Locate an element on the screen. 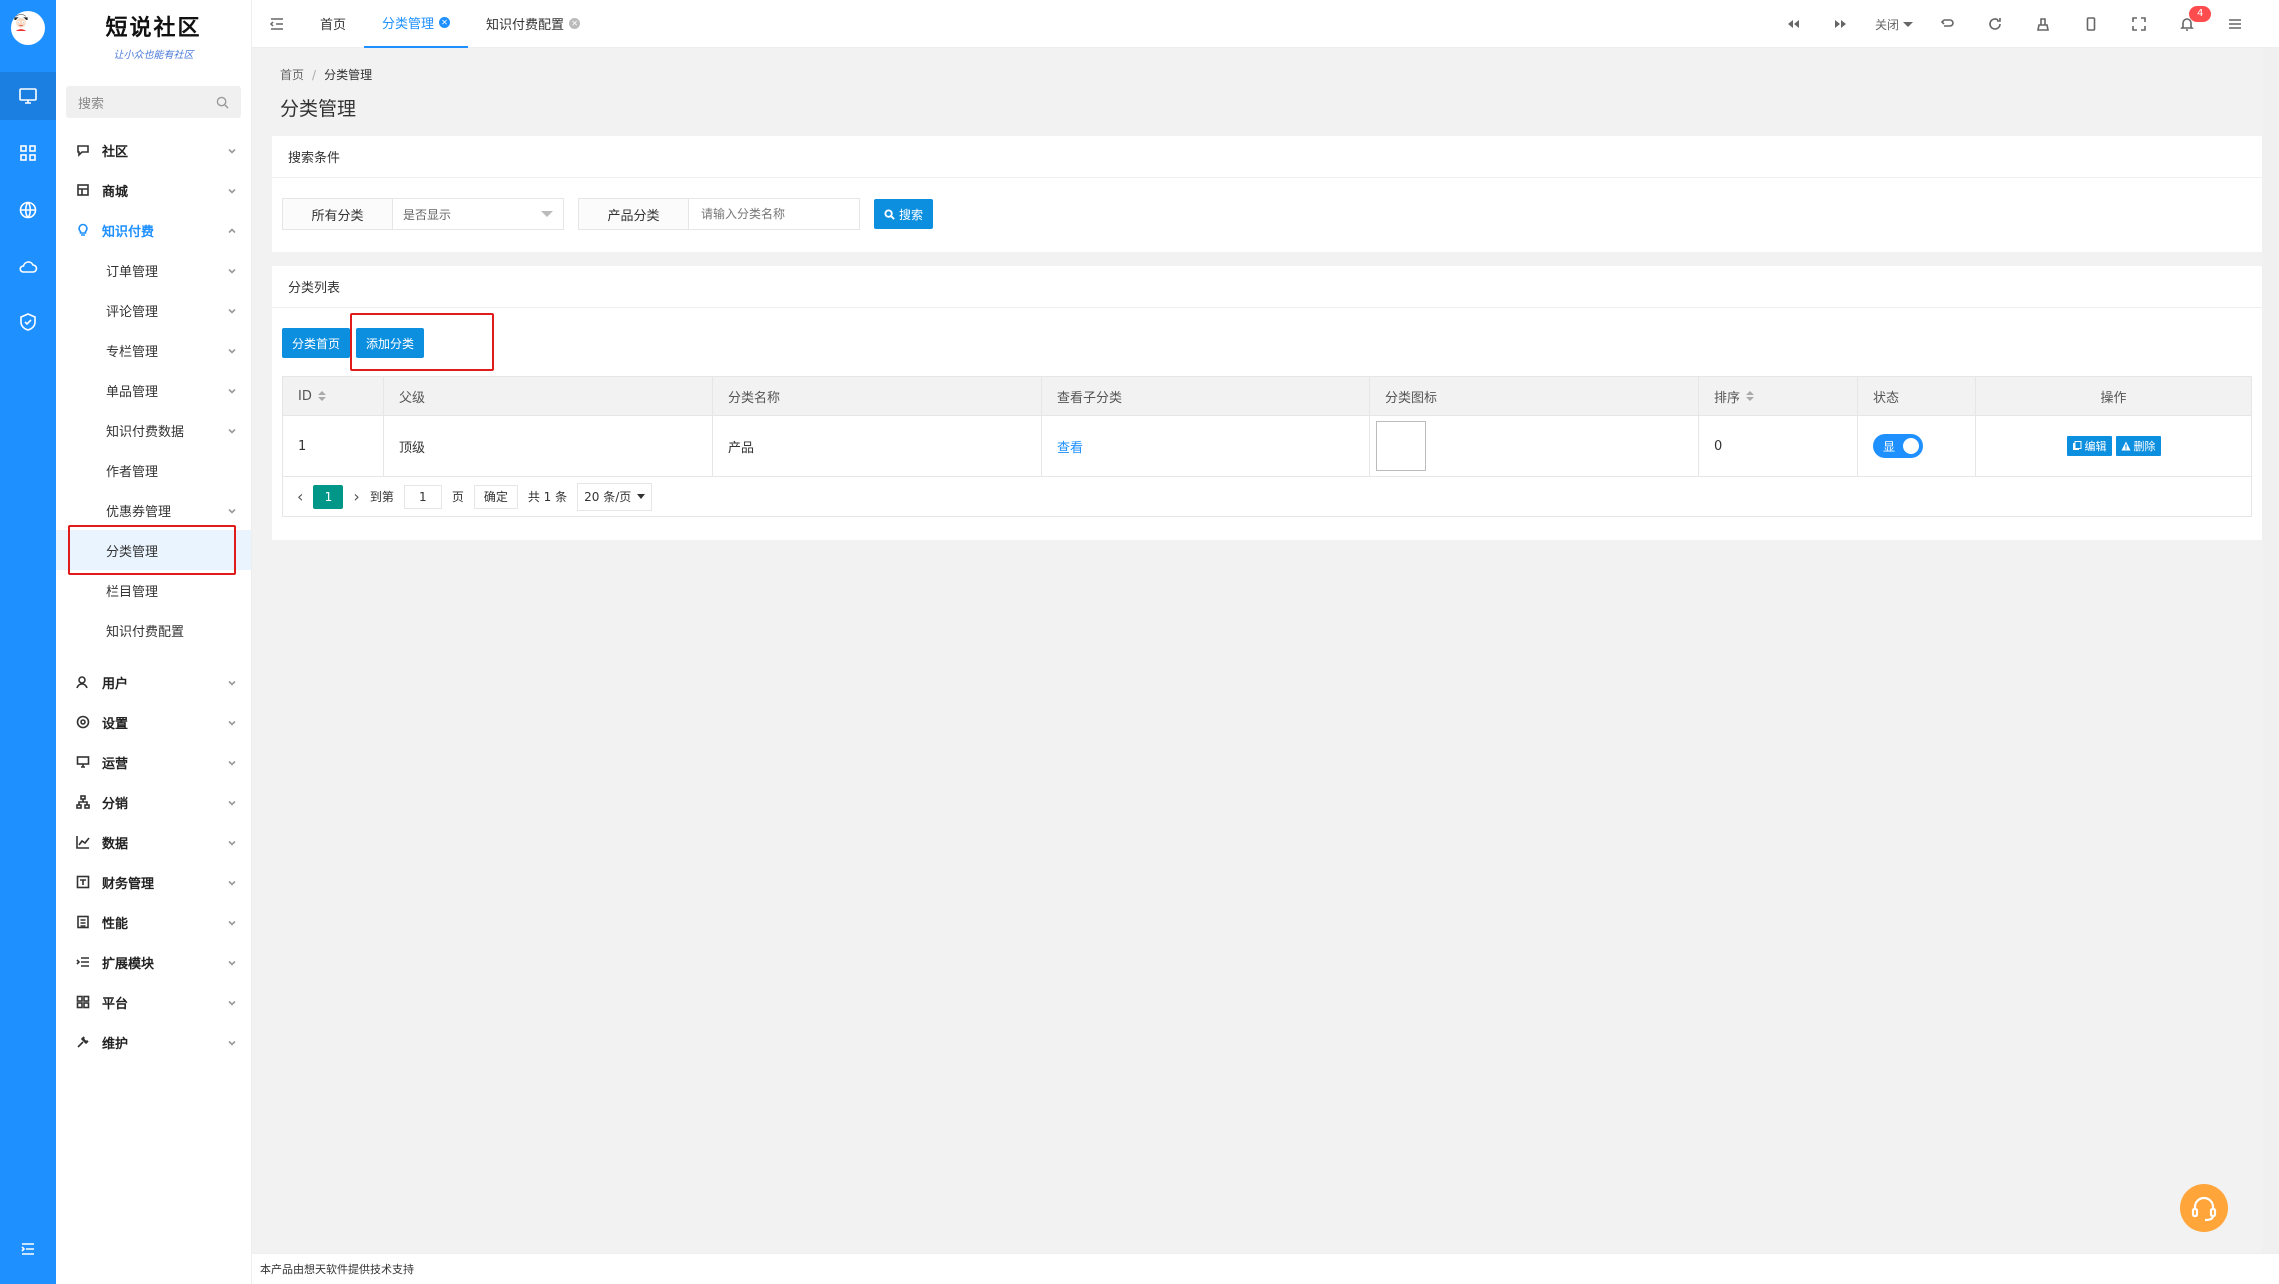 The image size is (2279, 1284). rail-apps is located at coordinates (28, 153).